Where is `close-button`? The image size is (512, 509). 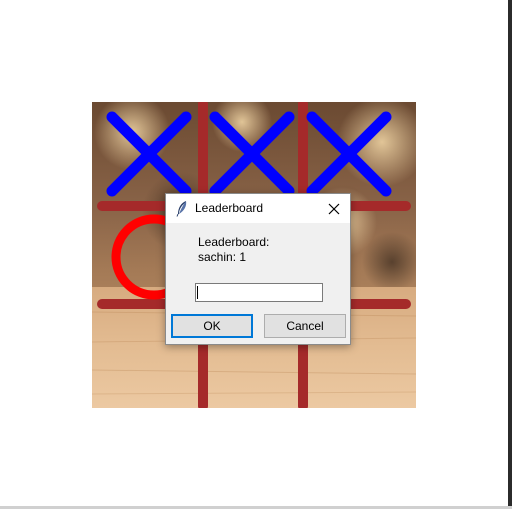 close-button is located at coordinates (334, 209).